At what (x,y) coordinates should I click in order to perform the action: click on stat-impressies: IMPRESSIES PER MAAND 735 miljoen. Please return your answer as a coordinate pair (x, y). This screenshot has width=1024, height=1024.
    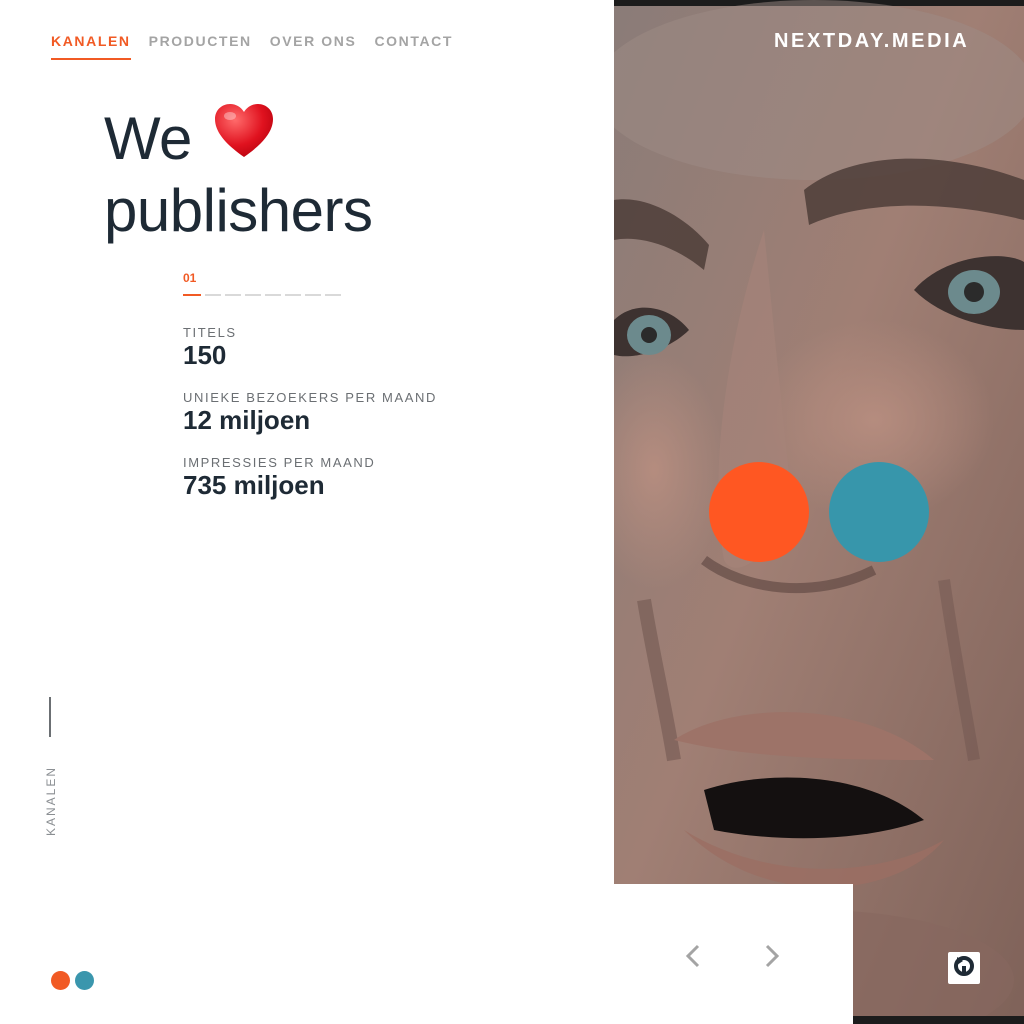
    Looking at the image, I should click on (310, 477).